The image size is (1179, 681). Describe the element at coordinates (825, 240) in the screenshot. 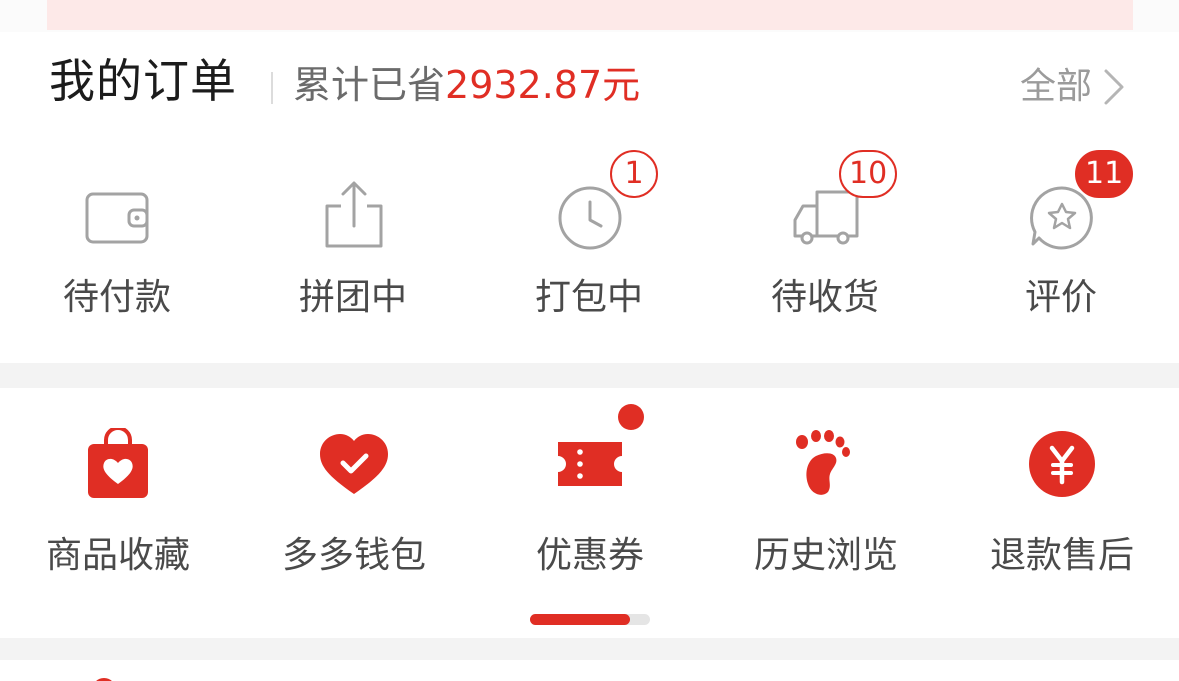

I see `order-status-awaiting-delivery: 10 待收货` at that location.